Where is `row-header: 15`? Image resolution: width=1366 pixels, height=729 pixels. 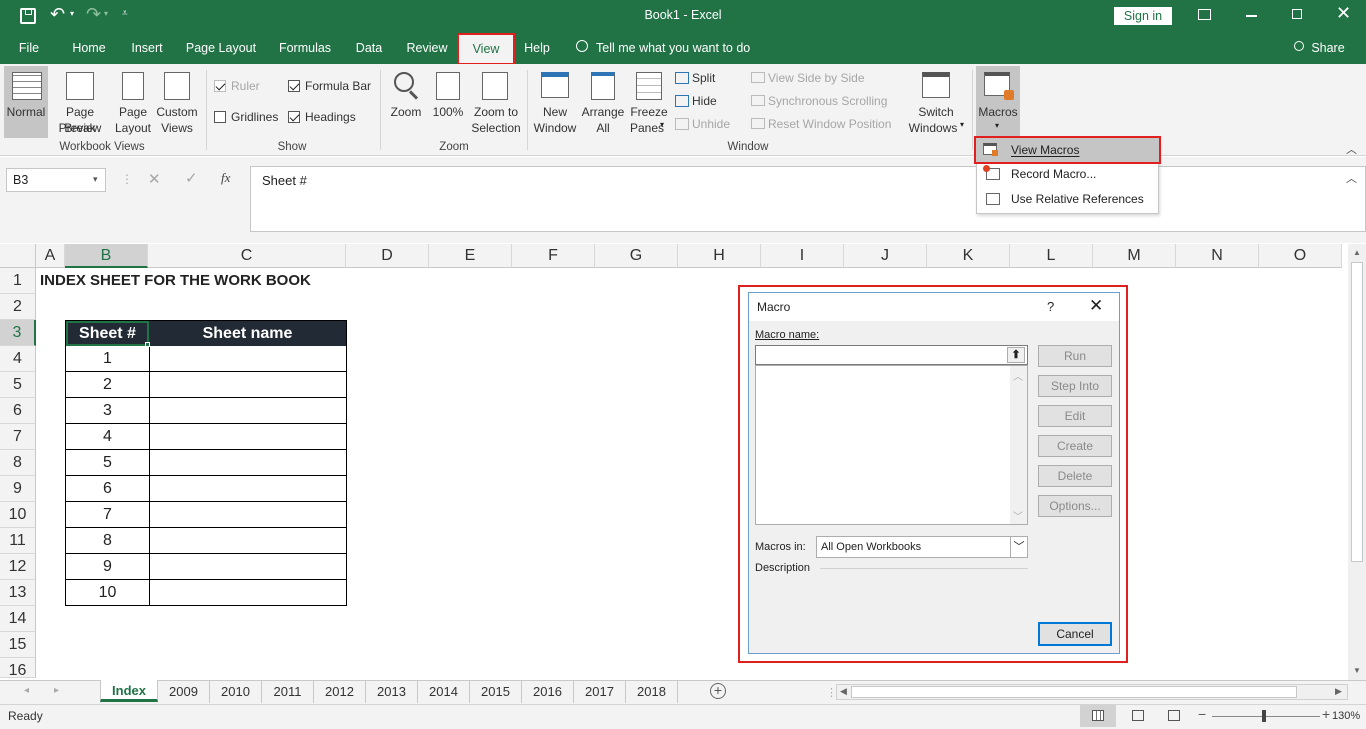
row-header: 15 is located at coordinates (18, 645).